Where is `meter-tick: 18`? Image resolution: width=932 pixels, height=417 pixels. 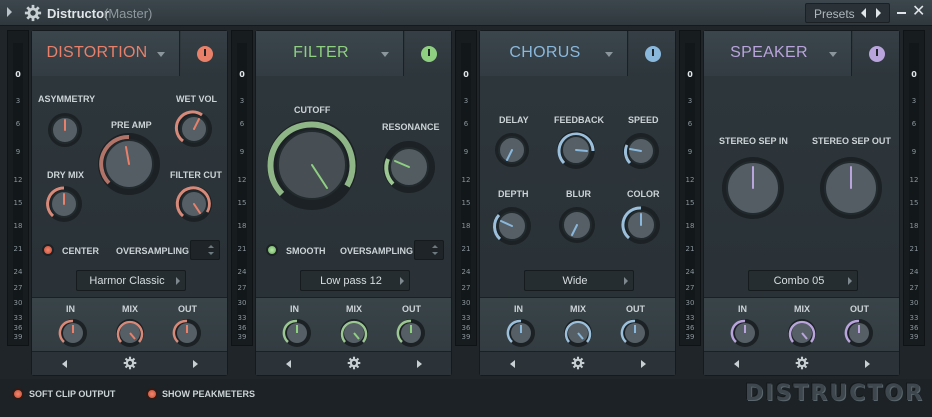 meter-tick: 18 is located at coordinates (690, 226).